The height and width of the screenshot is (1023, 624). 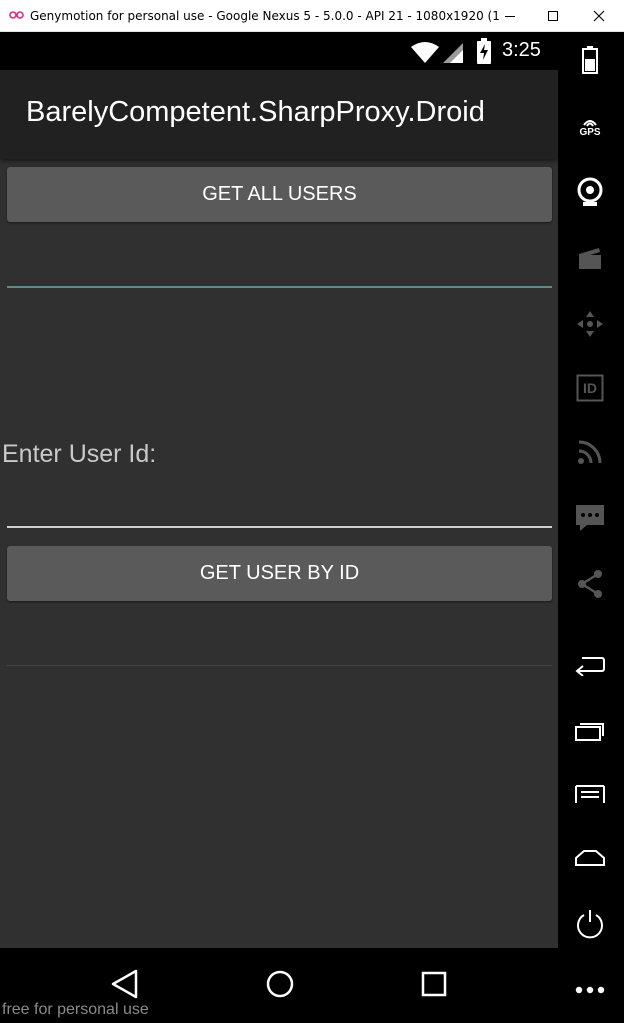 I want to click on back-widget-button, so click(x=590, y=664).